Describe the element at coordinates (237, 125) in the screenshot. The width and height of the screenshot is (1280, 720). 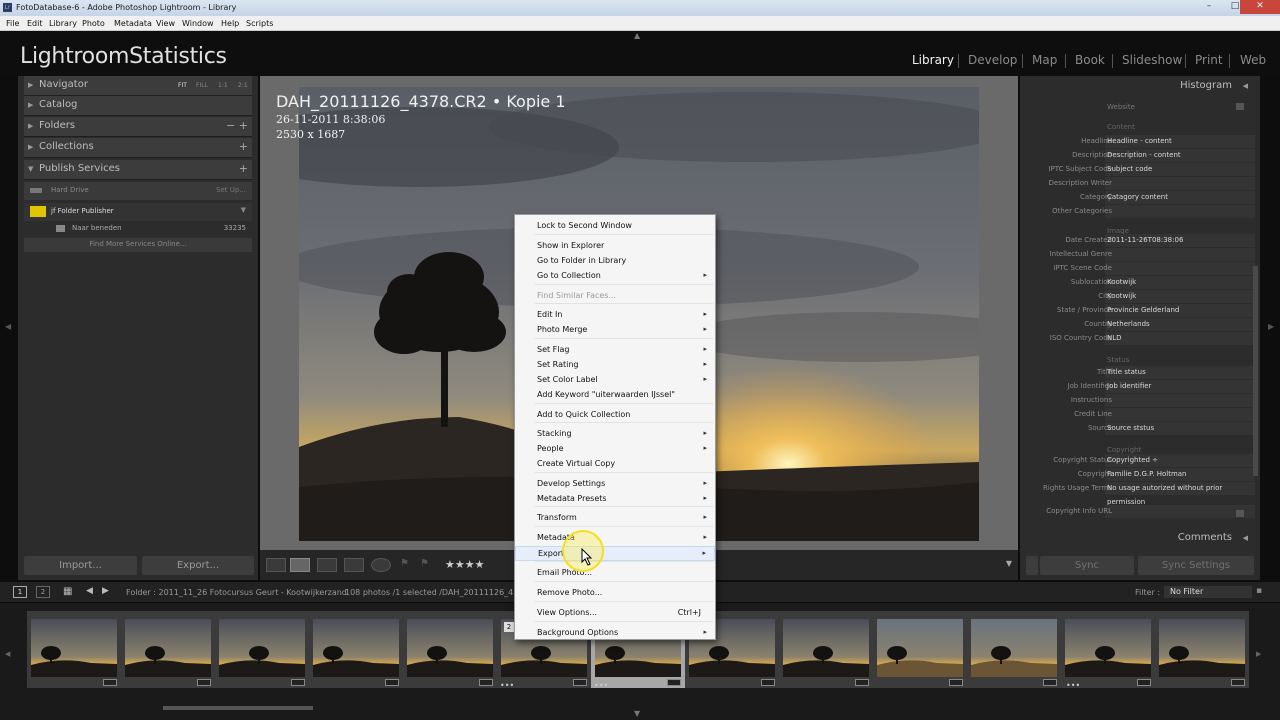
I see `folders-add-remove-button: − +` at that location.